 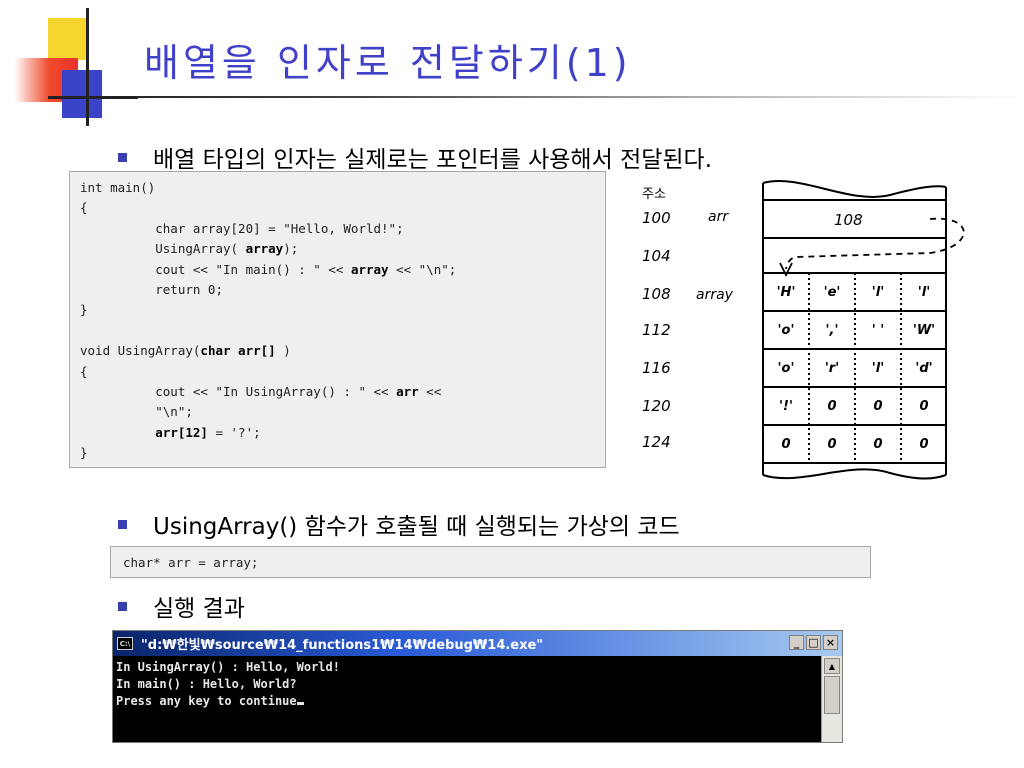 What do you see at coordinates (654, 194) in the screenshot?
I see `address-header: 주소` at bounding box center [654, 194].